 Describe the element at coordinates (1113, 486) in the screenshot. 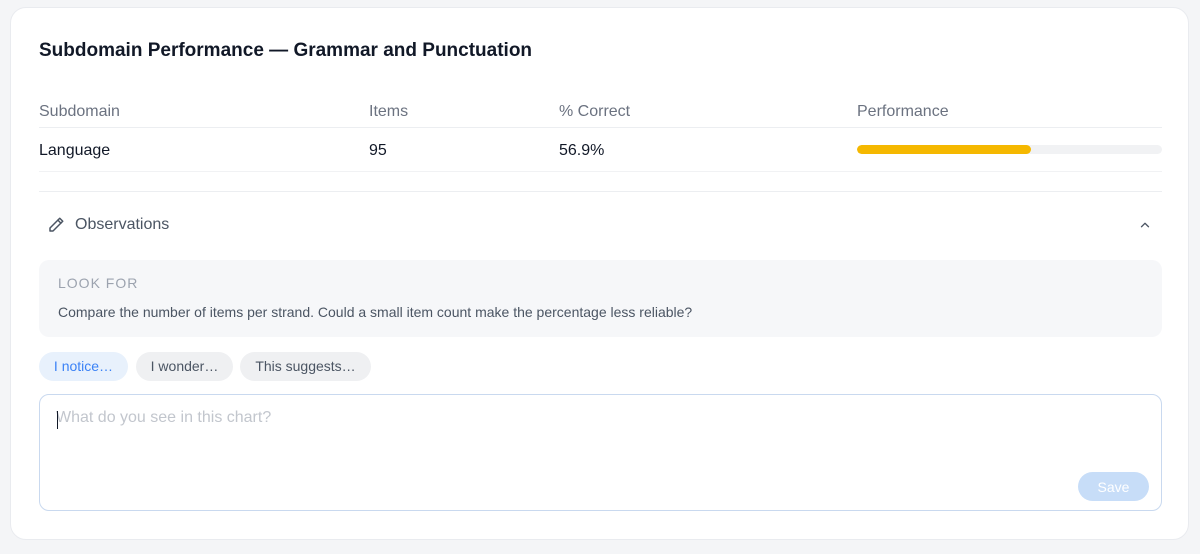

I see `save-button: Save` at that location.